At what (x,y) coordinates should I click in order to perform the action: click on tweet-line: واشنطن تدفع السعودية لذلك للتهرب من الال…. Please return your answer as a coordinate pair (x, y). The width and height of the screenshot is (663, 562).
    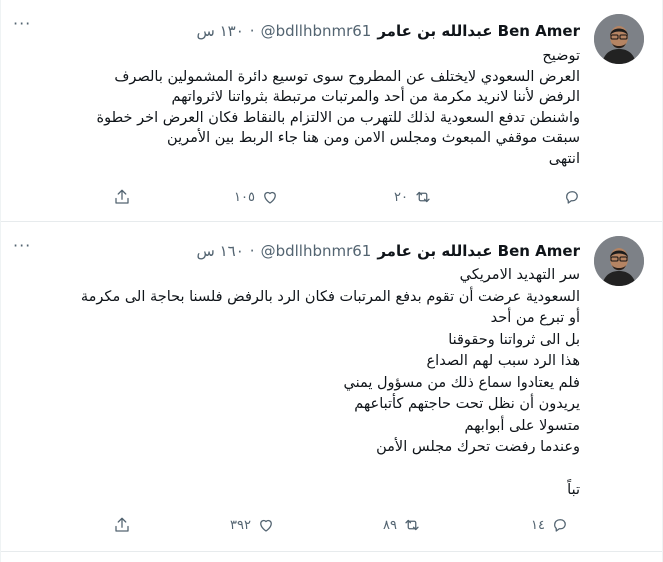
    Looking at the image, I should click on (338, 117).